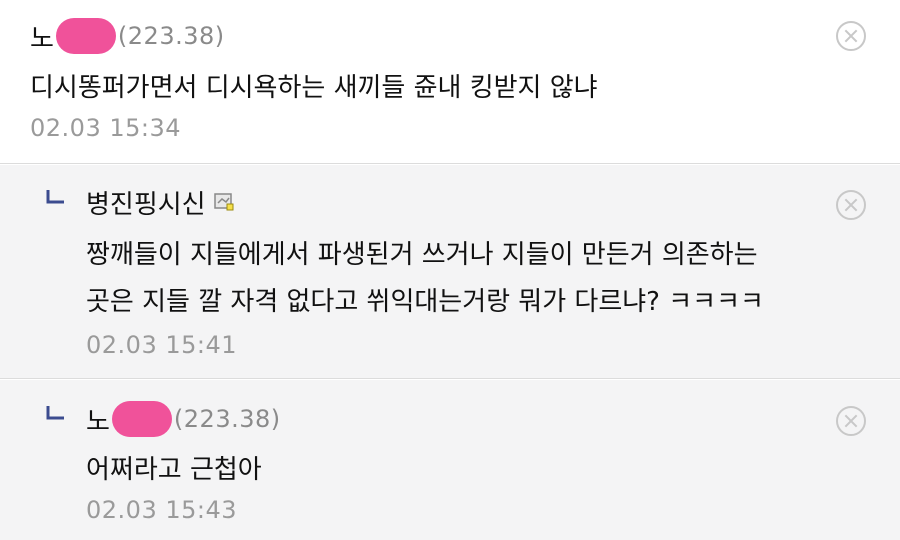 This screenshot has width=900, height=540. I want to click on gallog-user-icon, so click(223, 202).